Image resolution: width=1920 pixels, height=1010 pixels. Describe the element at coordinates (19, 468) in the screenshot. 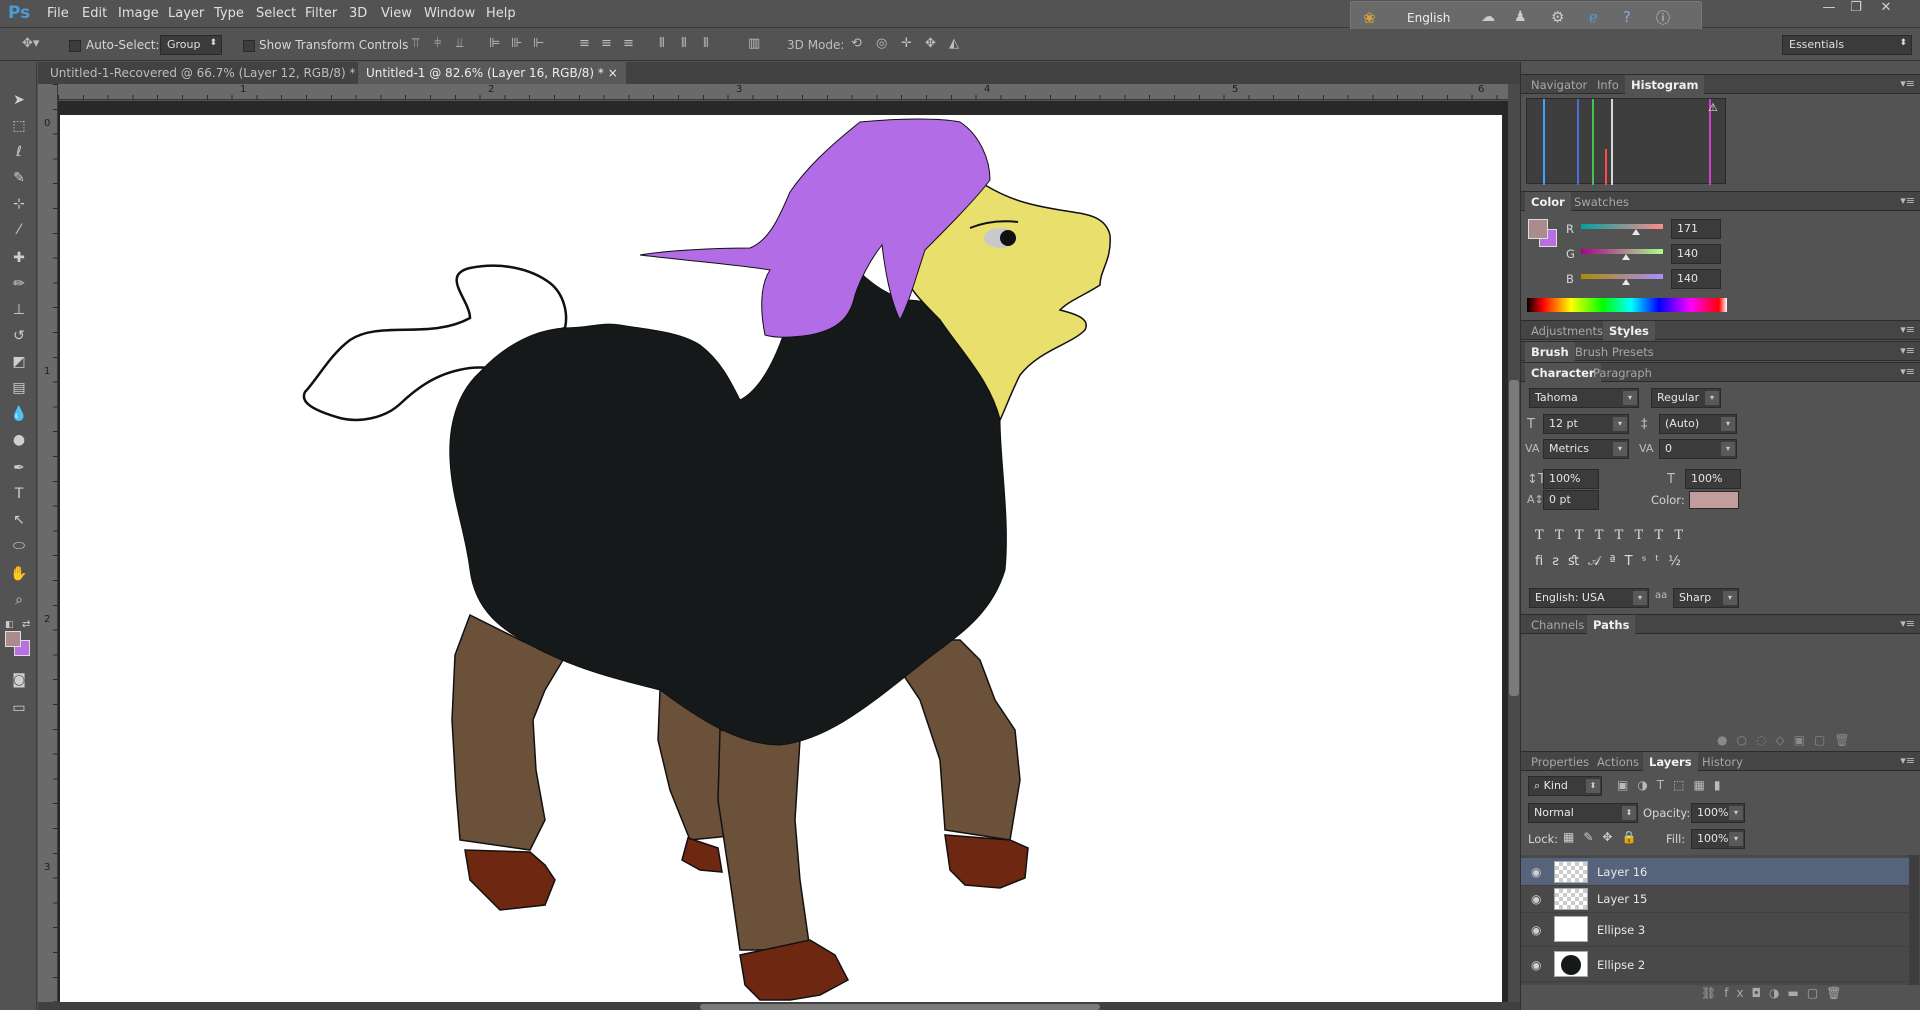

I see `pen-tool-icon: ✒` at that location.